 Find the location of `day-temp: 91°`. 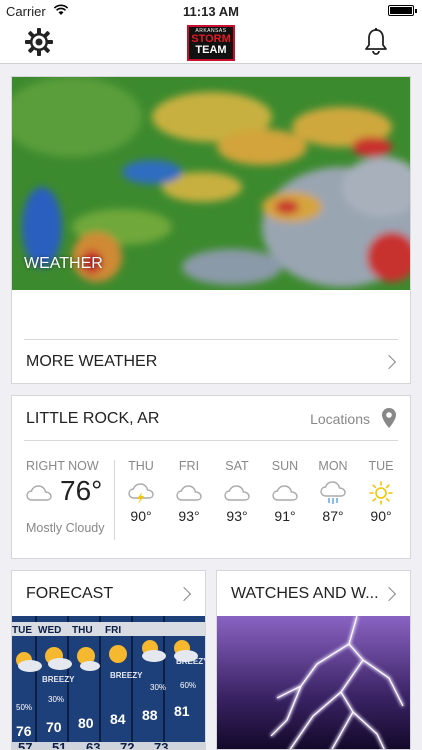

day-temp: 91° is located at coordinates (285, 516).